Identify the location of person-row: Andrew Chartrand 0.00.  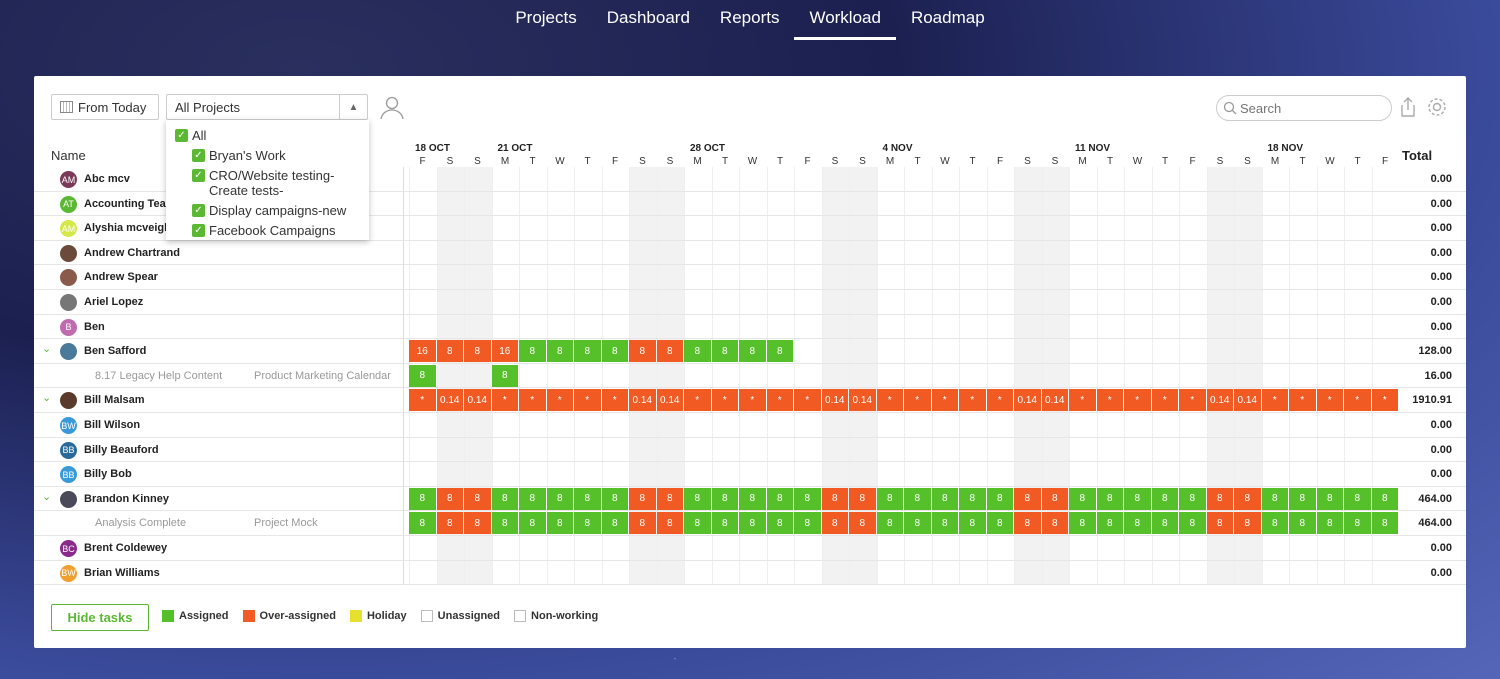
(750, 253).